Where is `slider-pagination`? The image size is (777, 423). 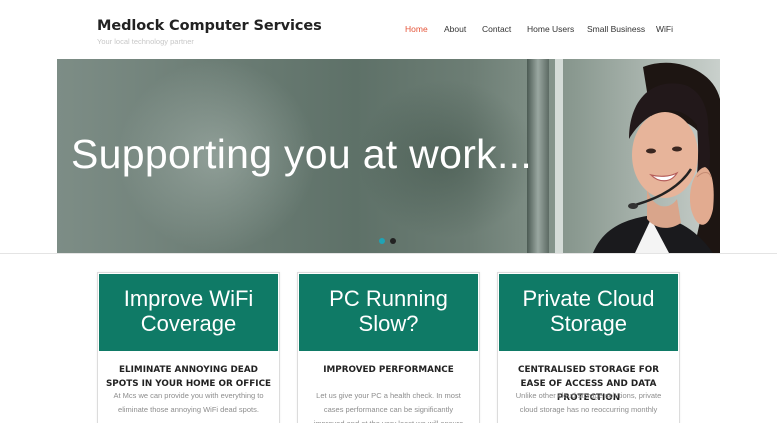 slider-pagination is located at coordinates (391, 242).